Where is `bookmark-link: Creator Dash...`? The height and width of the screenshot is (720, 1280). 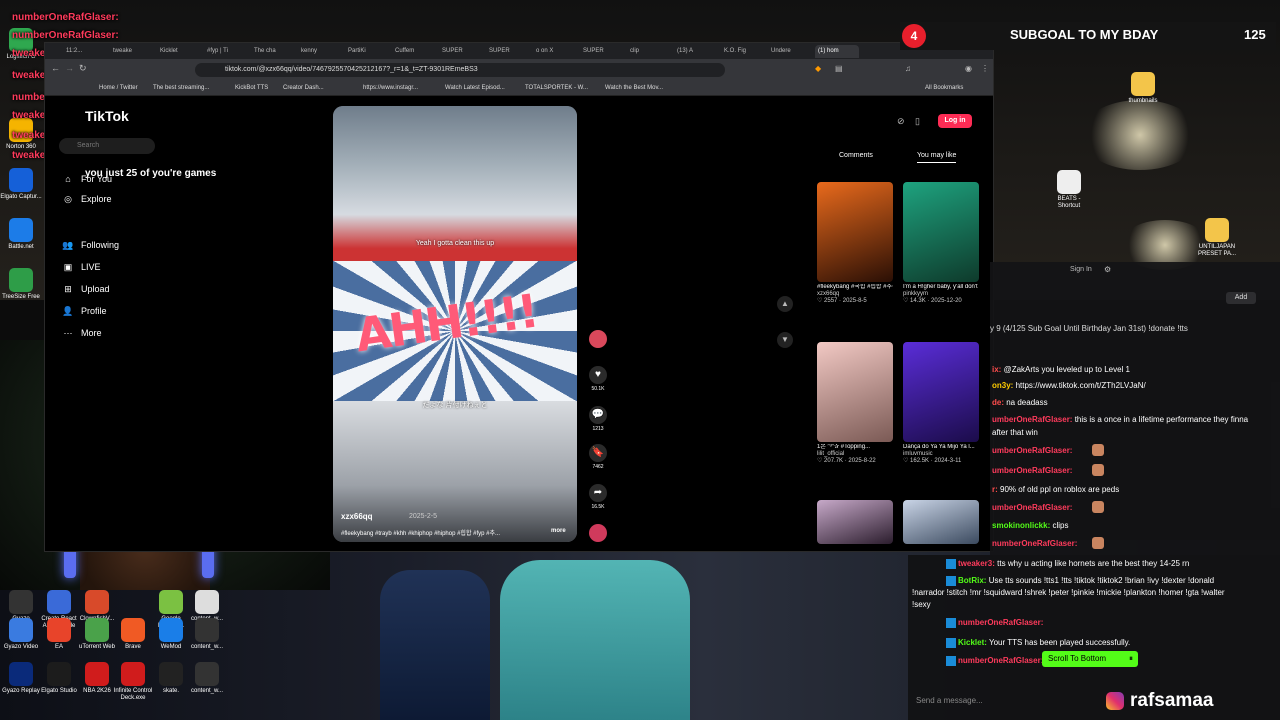
bookmark-link: Creator Dash... is located at coordinates (303, 88).